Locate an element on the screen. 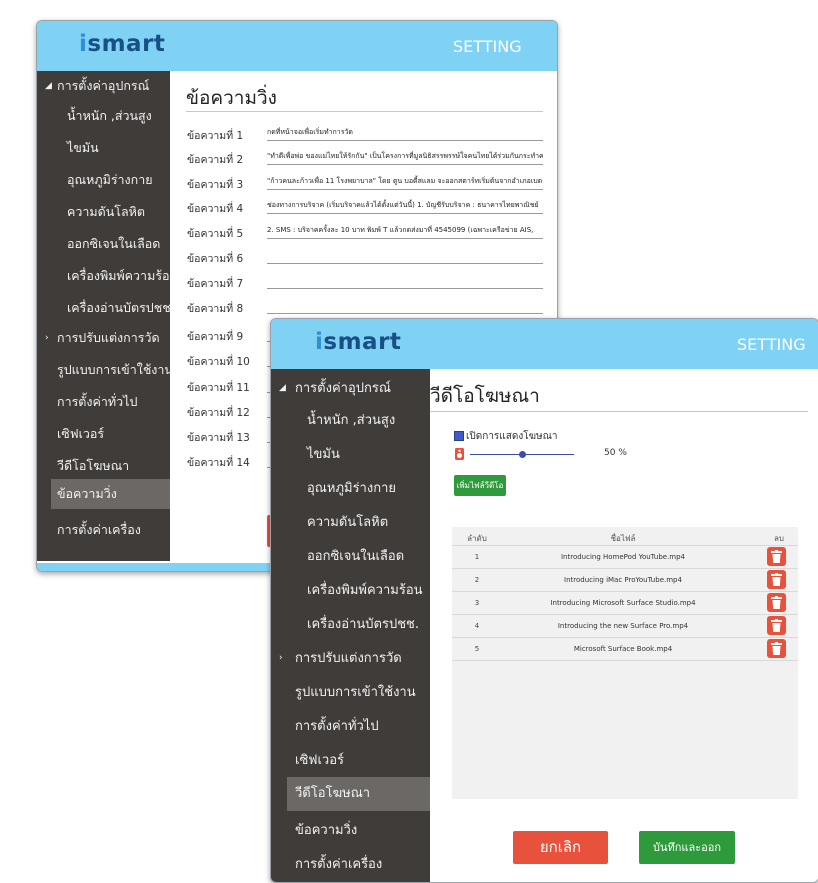  message-input: กดที่หน้าจอเพื่อเริ่มทำการวัด is located at coordinates (405, 133).